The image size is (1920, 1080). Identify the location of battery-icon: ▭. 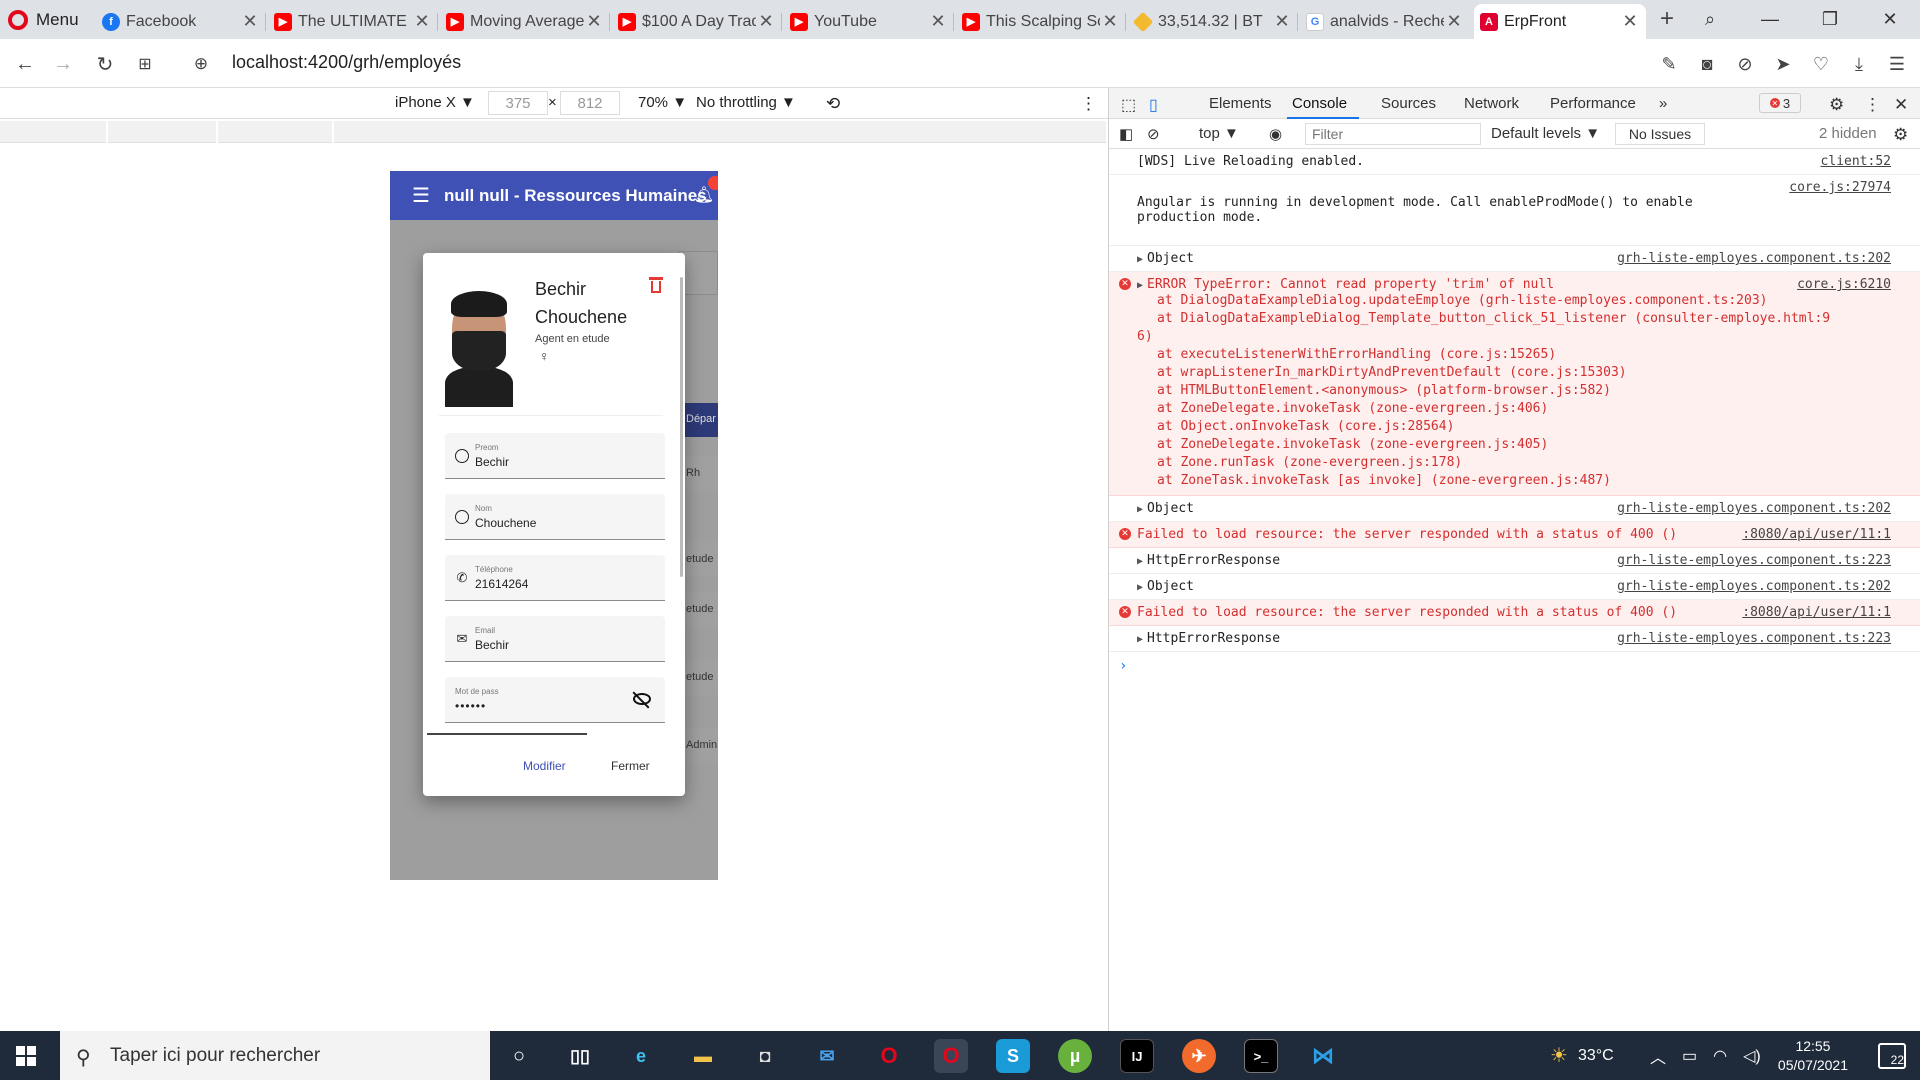
(1689, 1056).